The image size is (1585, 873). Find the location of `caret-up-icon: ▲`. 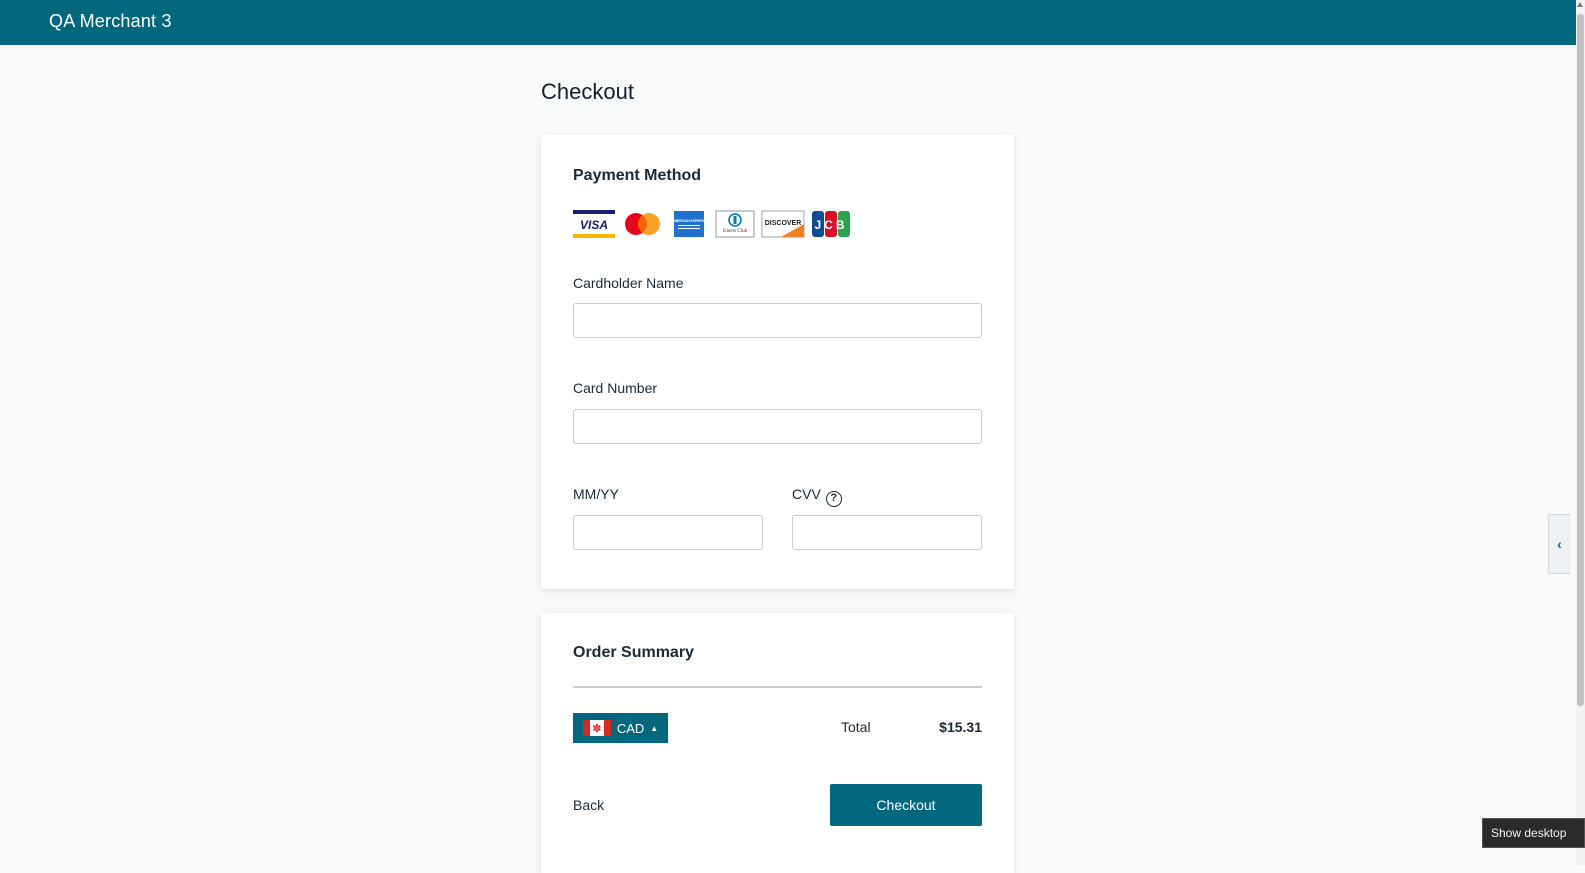

caret-up-icon: ▲ is located at coordinates (654, 728).